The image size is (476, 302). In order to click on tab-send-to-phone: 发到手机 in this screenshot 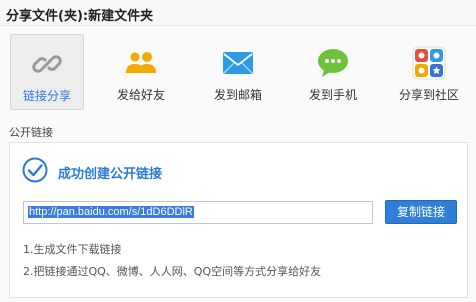, I will do `click(333, 72)`.